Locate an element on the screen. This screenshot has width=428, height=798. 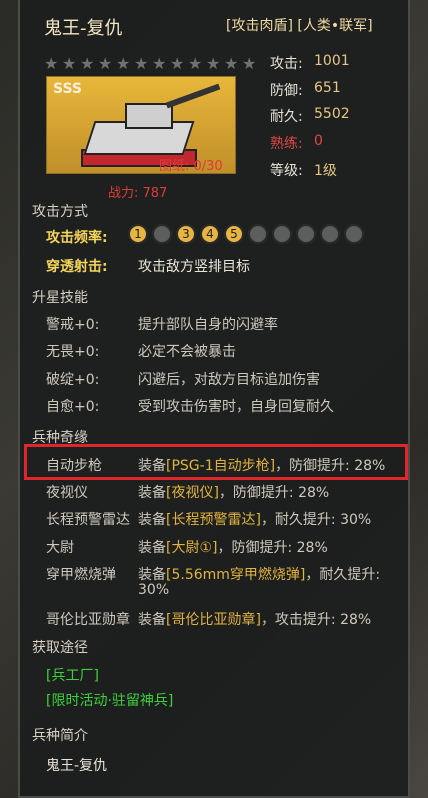
frequency-slot-icon: 1 is located at coordinates (138, 234).